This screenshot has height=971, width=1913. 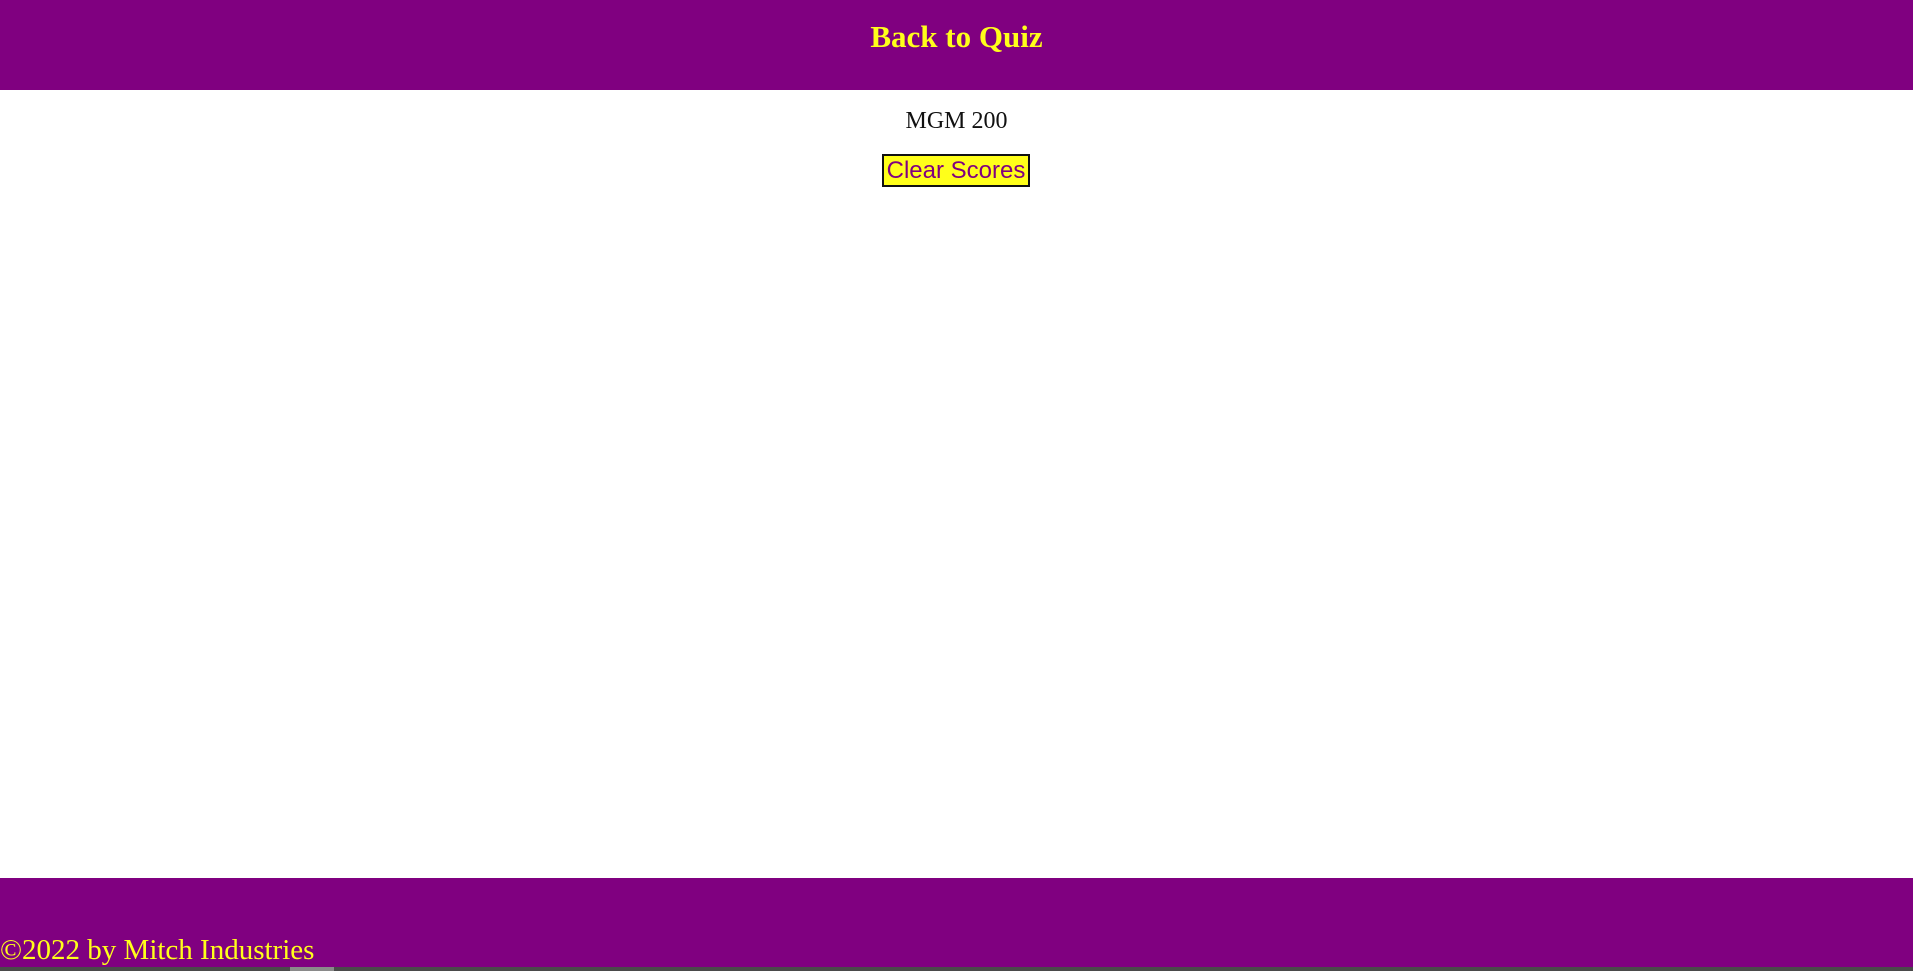 I want to click on header-bar: Back to Quiz, so click(x=956, y=45).